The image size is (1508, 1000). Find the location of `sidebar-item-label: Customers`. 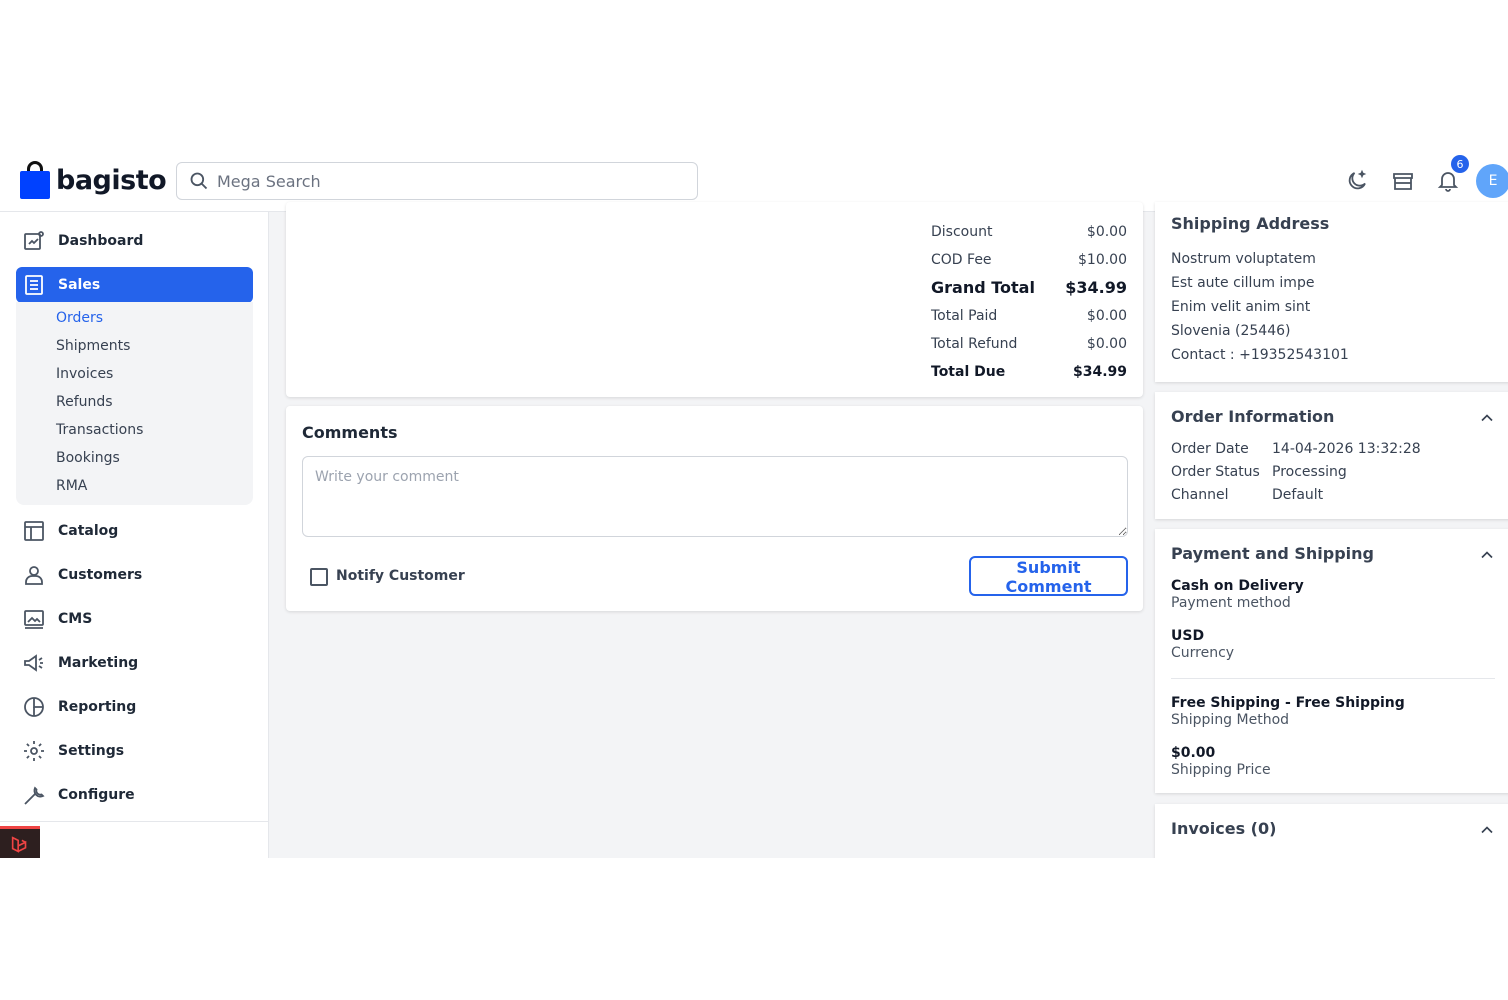

sidebar-item-label: Customers is located at coordinates (100, 575).